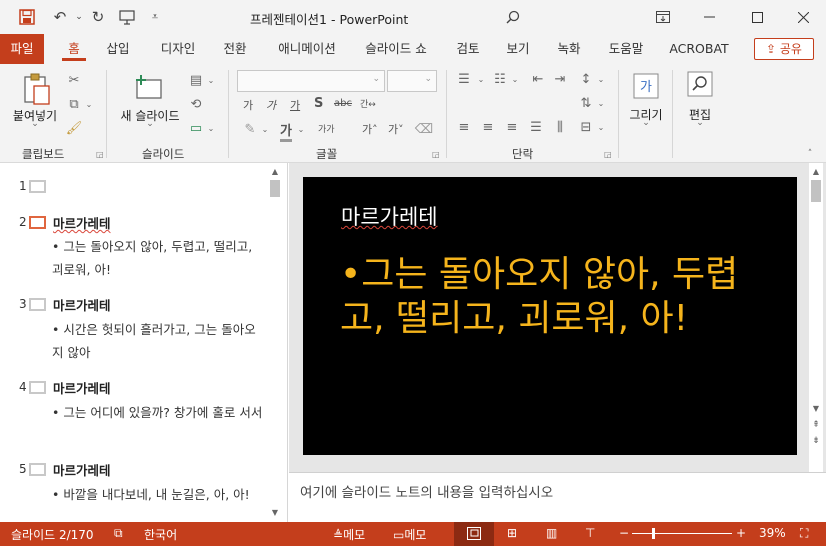  I want to click on outline-bullet-text: • 바깥을 내다보네, 내 눈길은, 아, 아!, so click(158, 494).